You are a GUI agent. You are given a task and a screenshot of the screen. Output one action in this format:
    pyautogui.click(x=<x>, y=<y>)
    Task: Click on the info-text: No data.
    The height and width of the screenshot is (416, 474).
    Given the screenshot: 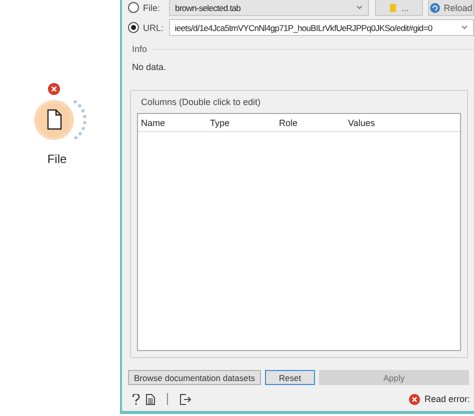 What is the action you would take?
    pyautogui.click(x=149, y=67)
    